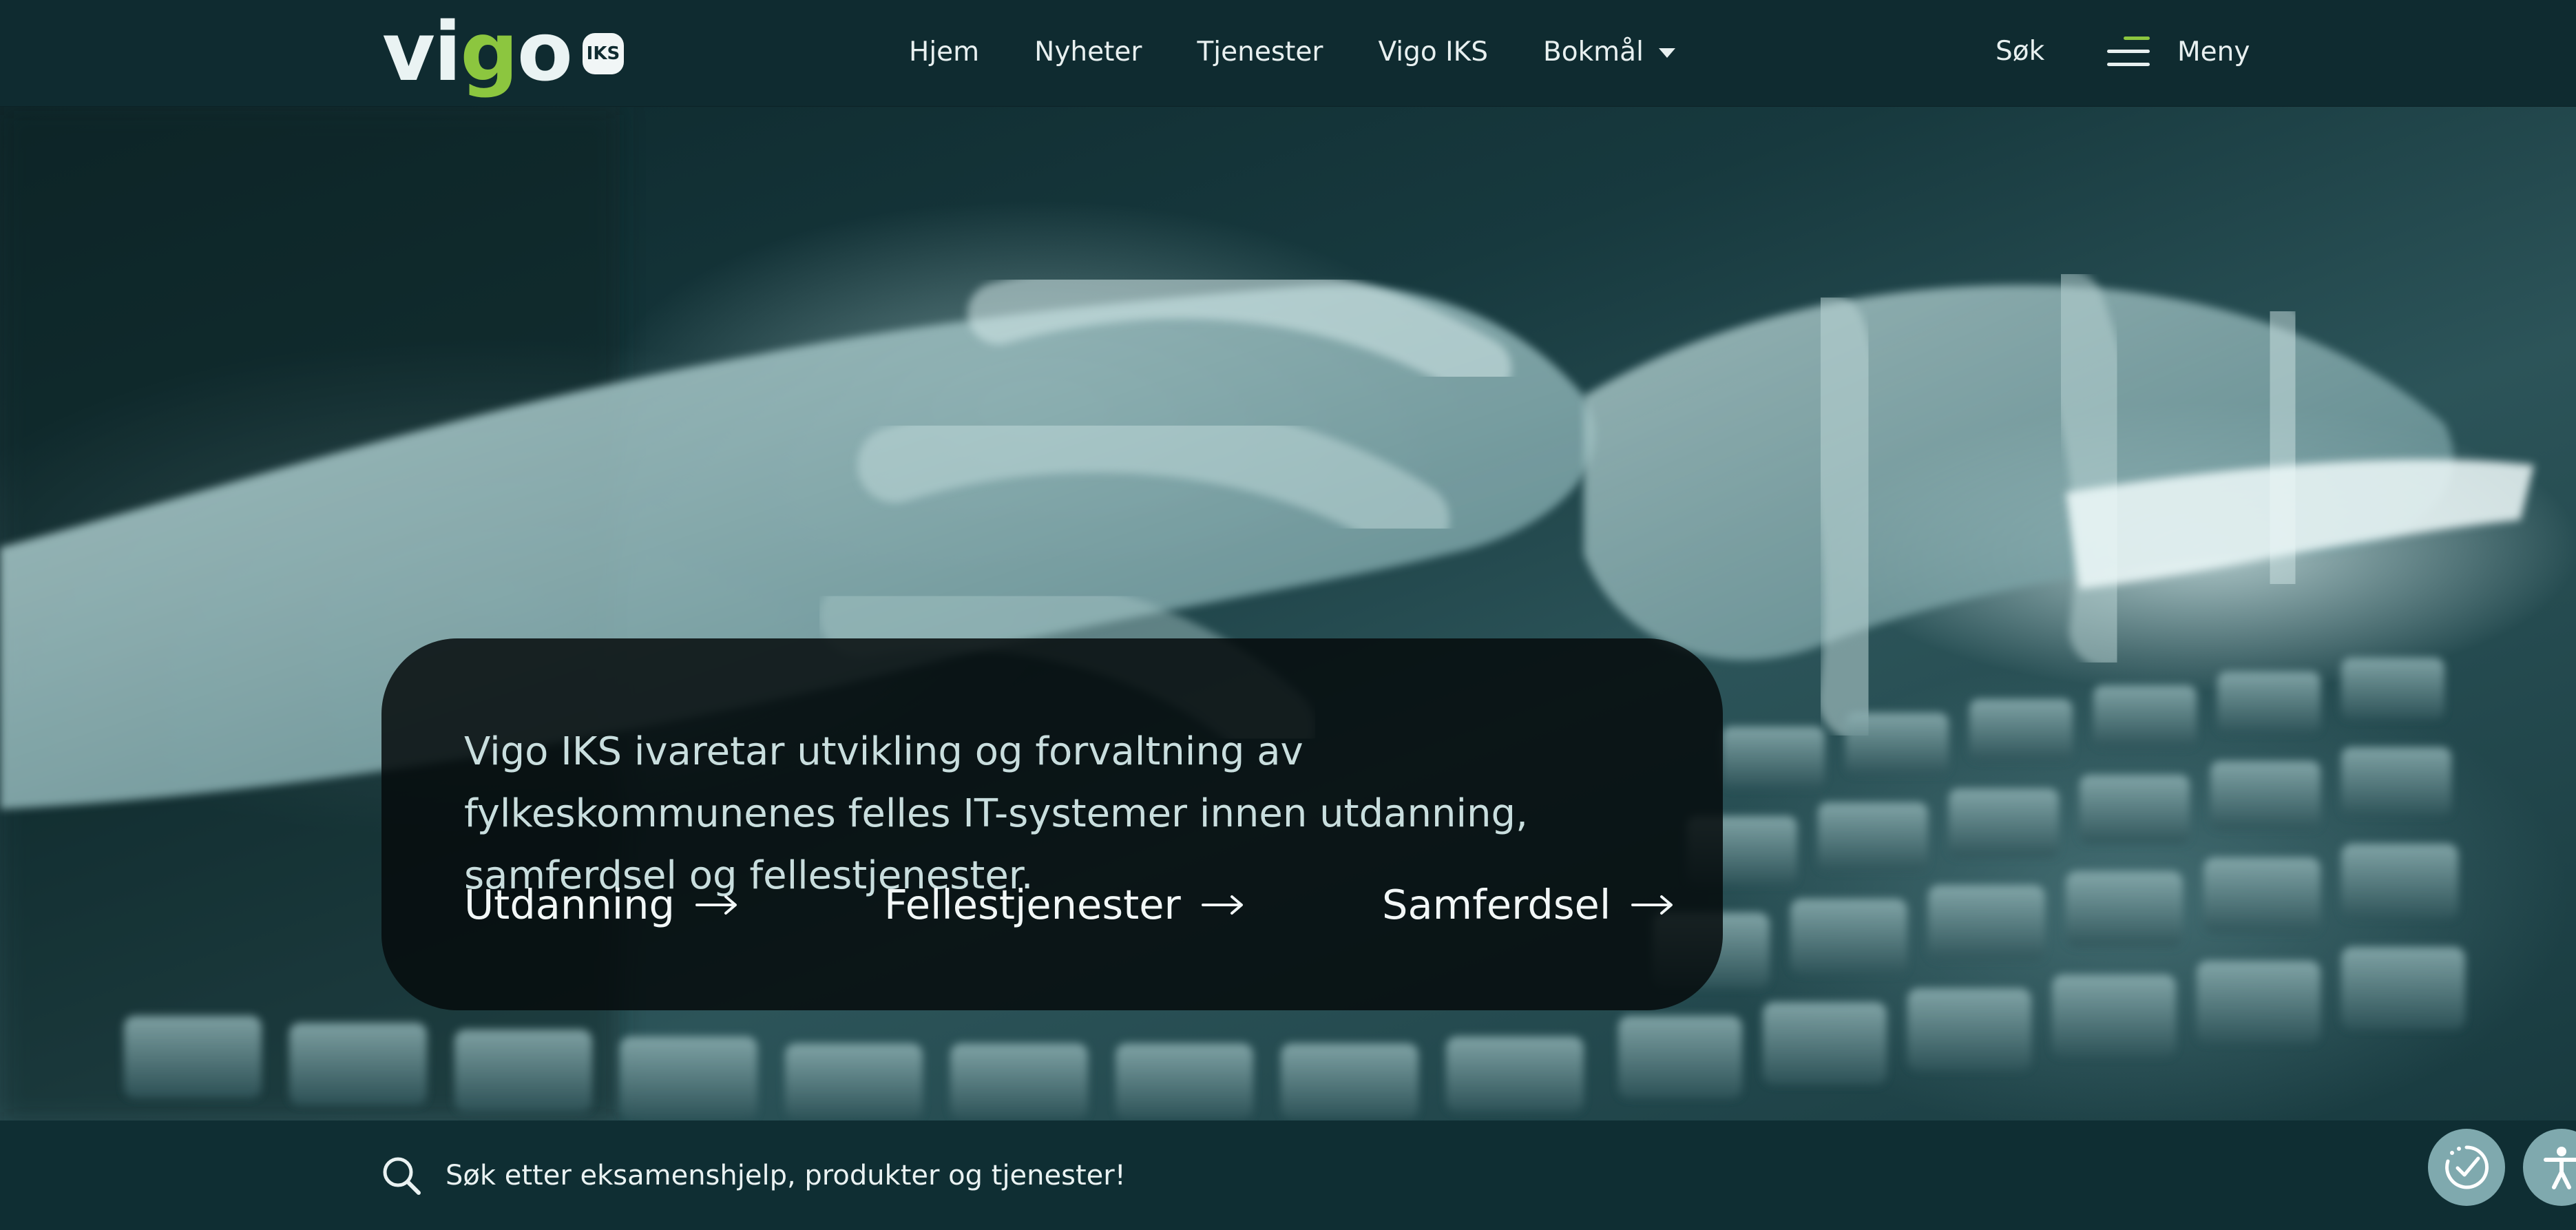 Image resolution: width=2576 pixels, height=1230 pixels. Describe the element at coordinates (402, 1176) in the screenshot. I see `search-icon` at that location.